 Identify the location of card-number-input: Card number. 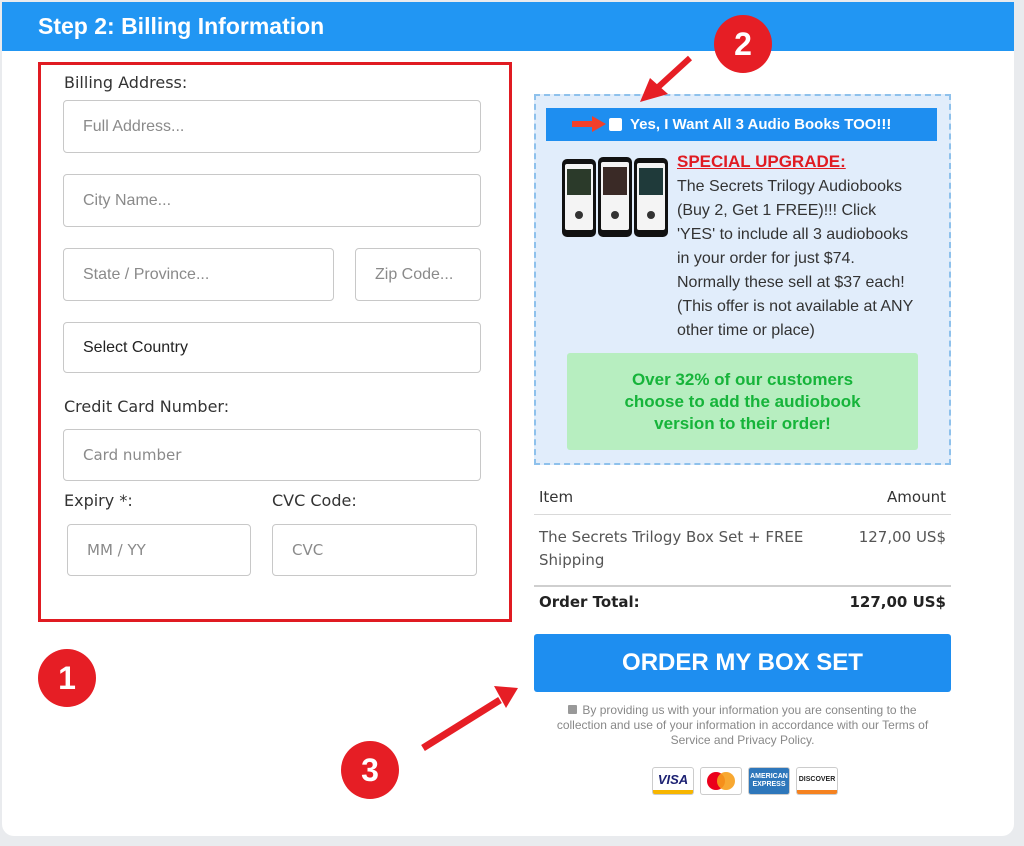
(272, 455).